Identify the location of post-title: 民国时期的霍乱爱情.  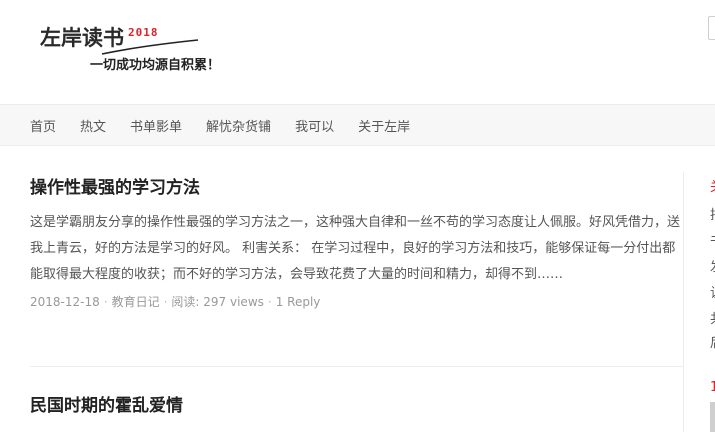
(356, 406).